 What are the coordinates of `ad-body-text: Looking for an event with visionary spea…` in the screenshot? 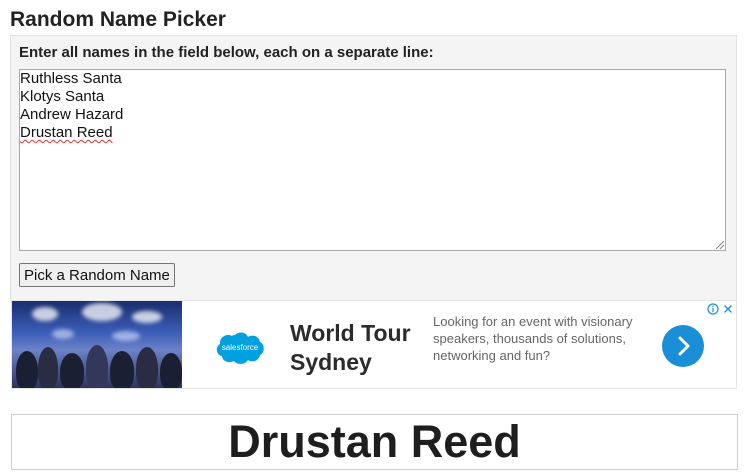 It's located at (533, 338).